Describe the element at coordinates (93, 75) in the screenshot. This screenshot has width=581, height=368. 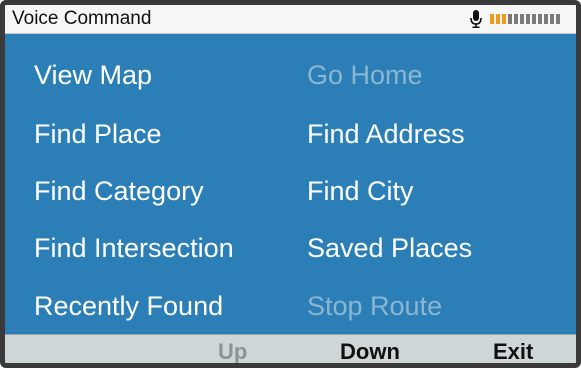
I see `menu-item-view-map: View Map` at that location.